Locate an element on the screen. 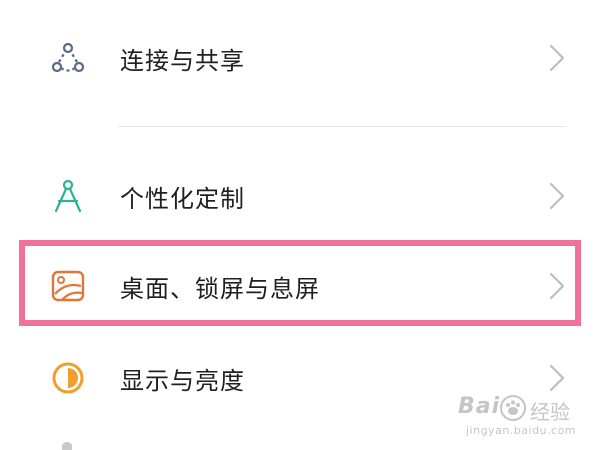 The image size is (600, 450). settings-item-label: 显示与亮度 is located at coordinates (182, 380).